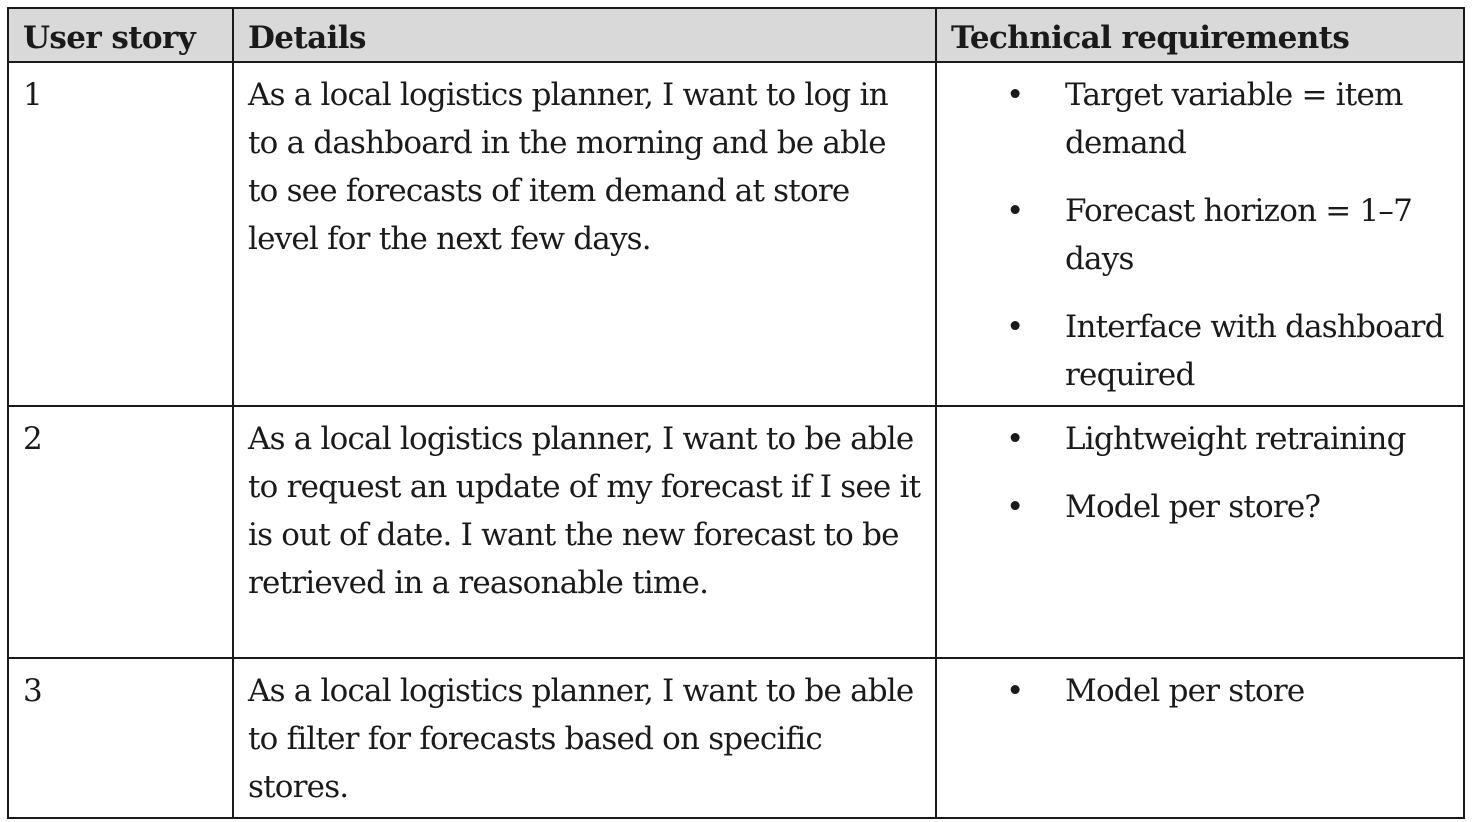  I want to click on requirement-item: • Lightweight retraining, so click(1200, 439).